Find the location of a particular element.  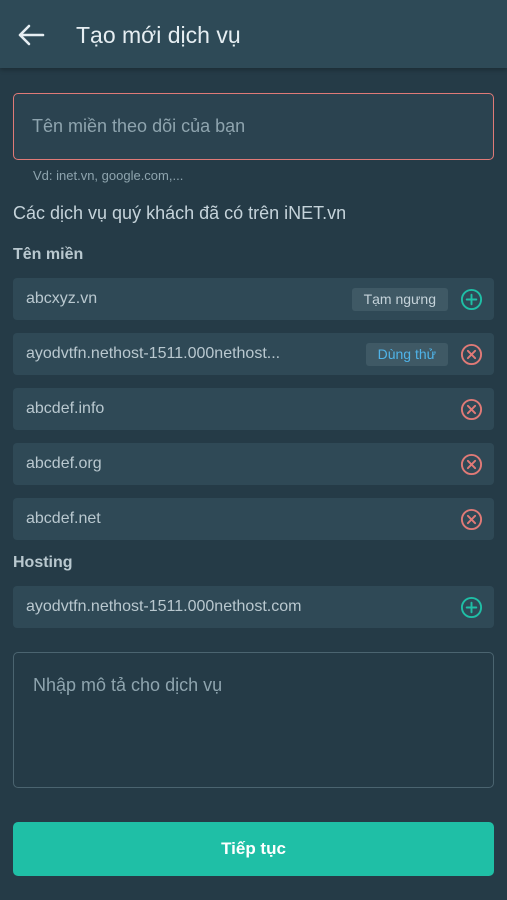

service-description-field is located at coordinates (253, 720).